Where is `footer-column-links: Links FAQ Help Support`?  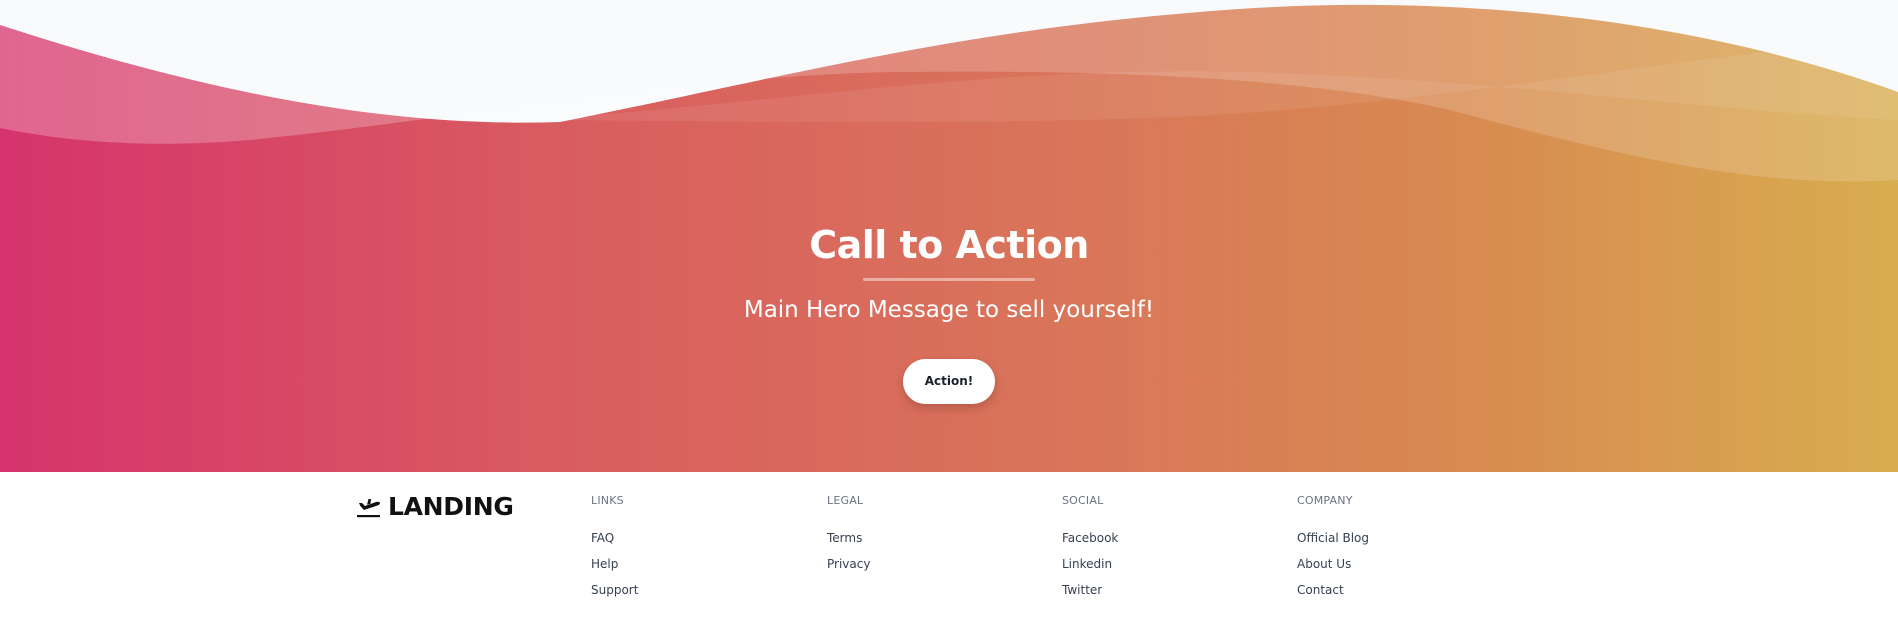 footer-column-links: Links FAQ Help Support is located at coordinates (614, 550).